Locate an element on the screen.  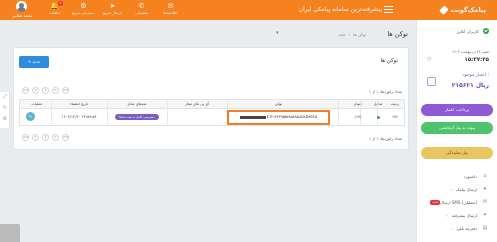
expand-icon: ⤢ is located at coordinates (5, 97).